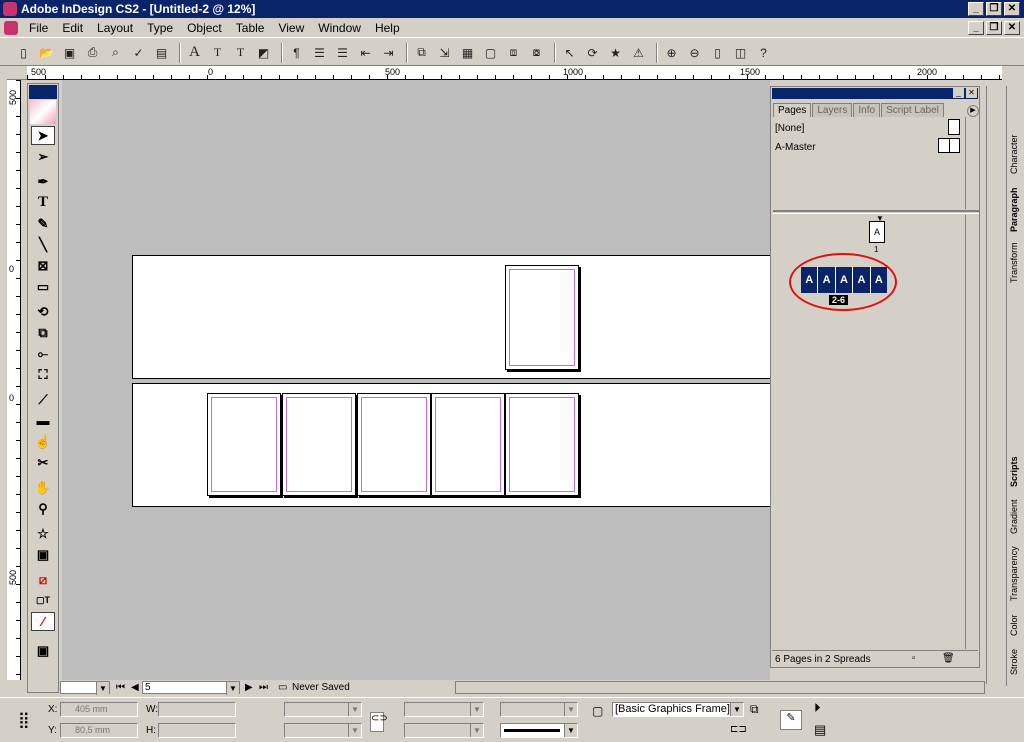  I want to click on star-icon: ★, so click(615, 52).